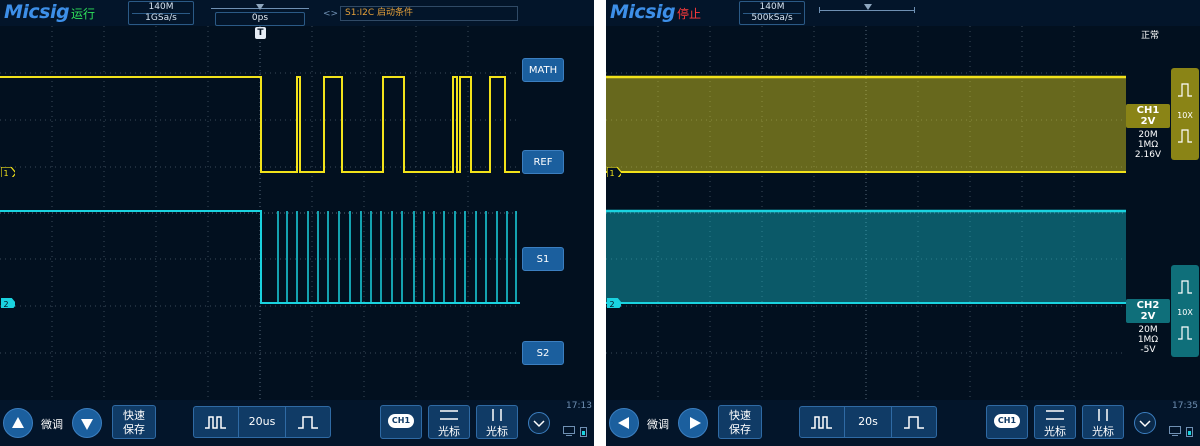  Describe the element at coordinates (260, 33) in the screenshot. I see `trigger-marker: T` at that location.